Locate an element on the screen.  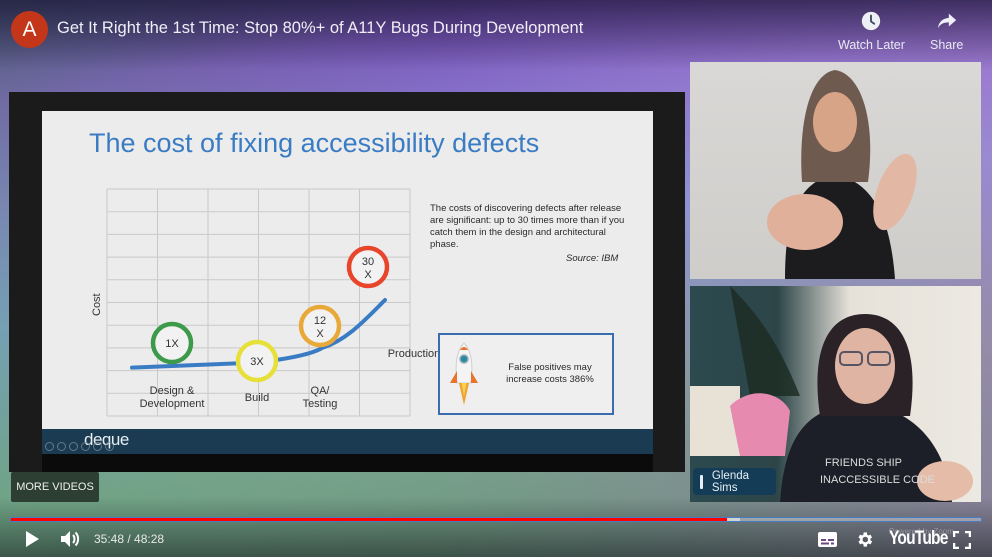
stage-multiplier-label: 12 is located at coordinates (320, 321).